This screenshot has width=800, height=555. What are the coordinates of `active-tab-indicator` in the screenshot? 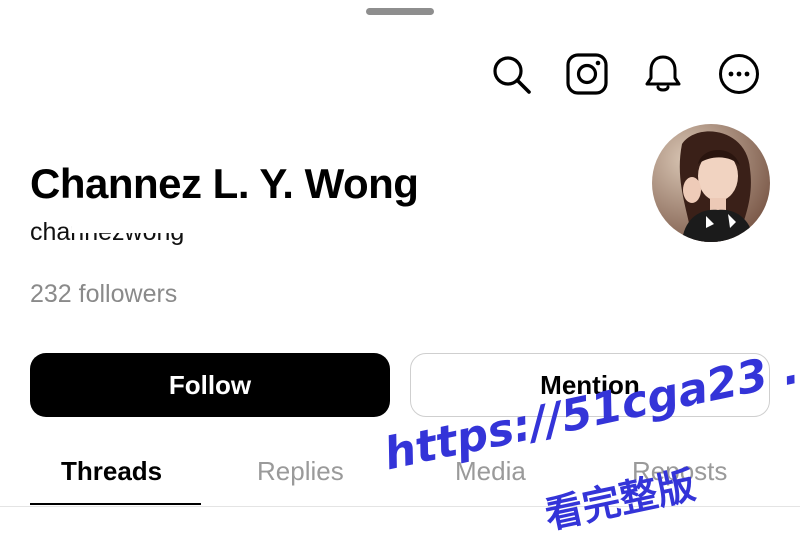 It's located at (115, 504).